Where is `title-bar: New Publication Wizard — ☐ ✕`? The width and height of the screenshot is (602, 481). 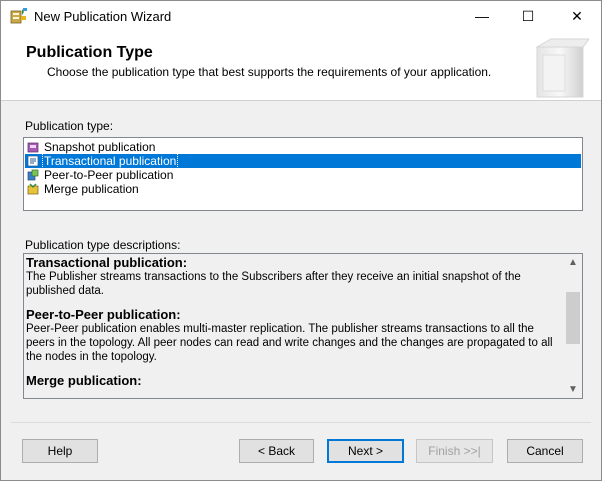 title-bar: New Publication Wizard — ☐ ✕ is located at coordinates (301, 16).